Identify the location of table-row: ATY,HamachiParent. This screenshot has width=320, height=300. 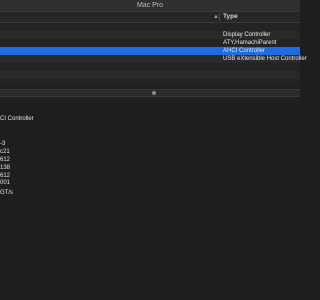
(150, 43).